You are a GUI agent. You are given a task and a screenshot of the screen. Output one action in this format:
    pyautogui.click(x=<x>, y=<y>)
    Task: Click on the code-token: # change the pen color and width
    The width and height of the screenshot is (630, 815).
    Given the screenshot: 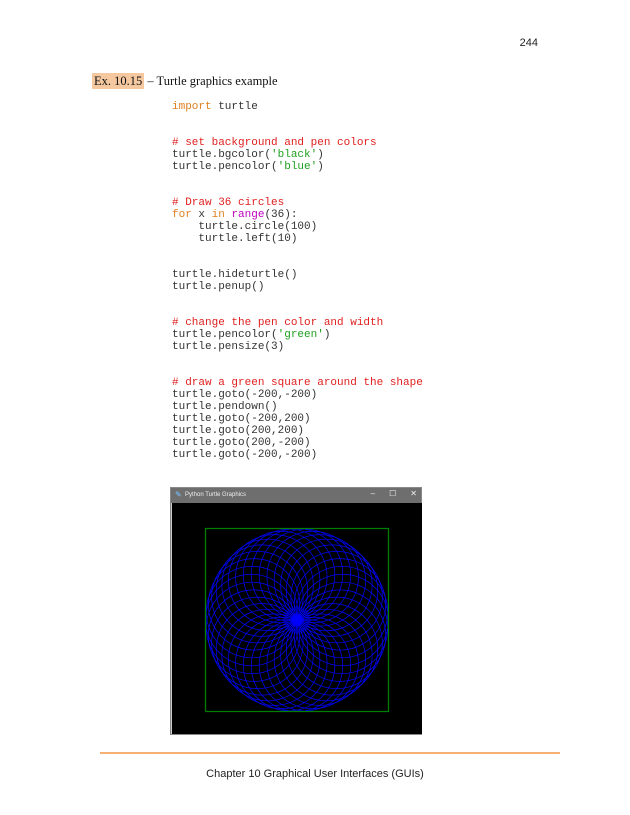 What is the action you would take?
    pyautogui.click(x=278, y=323)
    